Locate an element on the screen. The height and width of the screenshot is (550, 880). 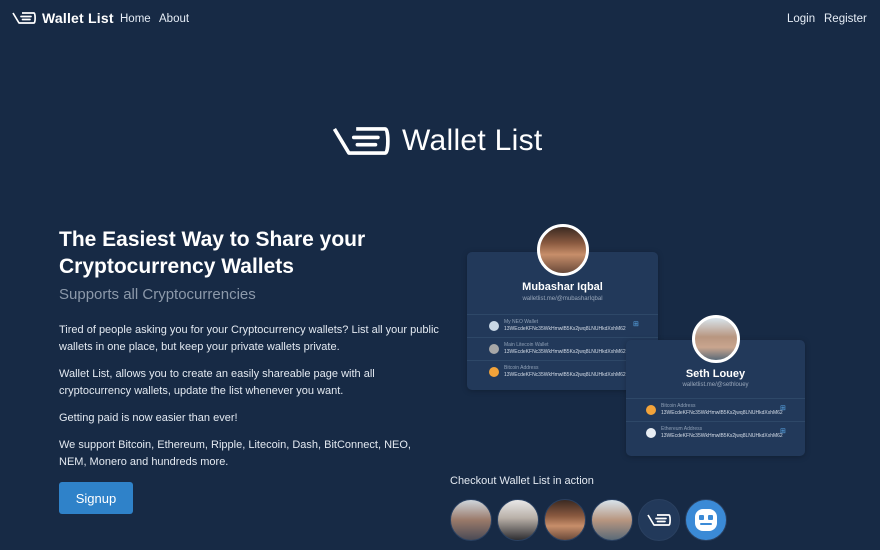
profile-url: walletlist.me/@mubasharIqbal is located at coordinates (562, 299).